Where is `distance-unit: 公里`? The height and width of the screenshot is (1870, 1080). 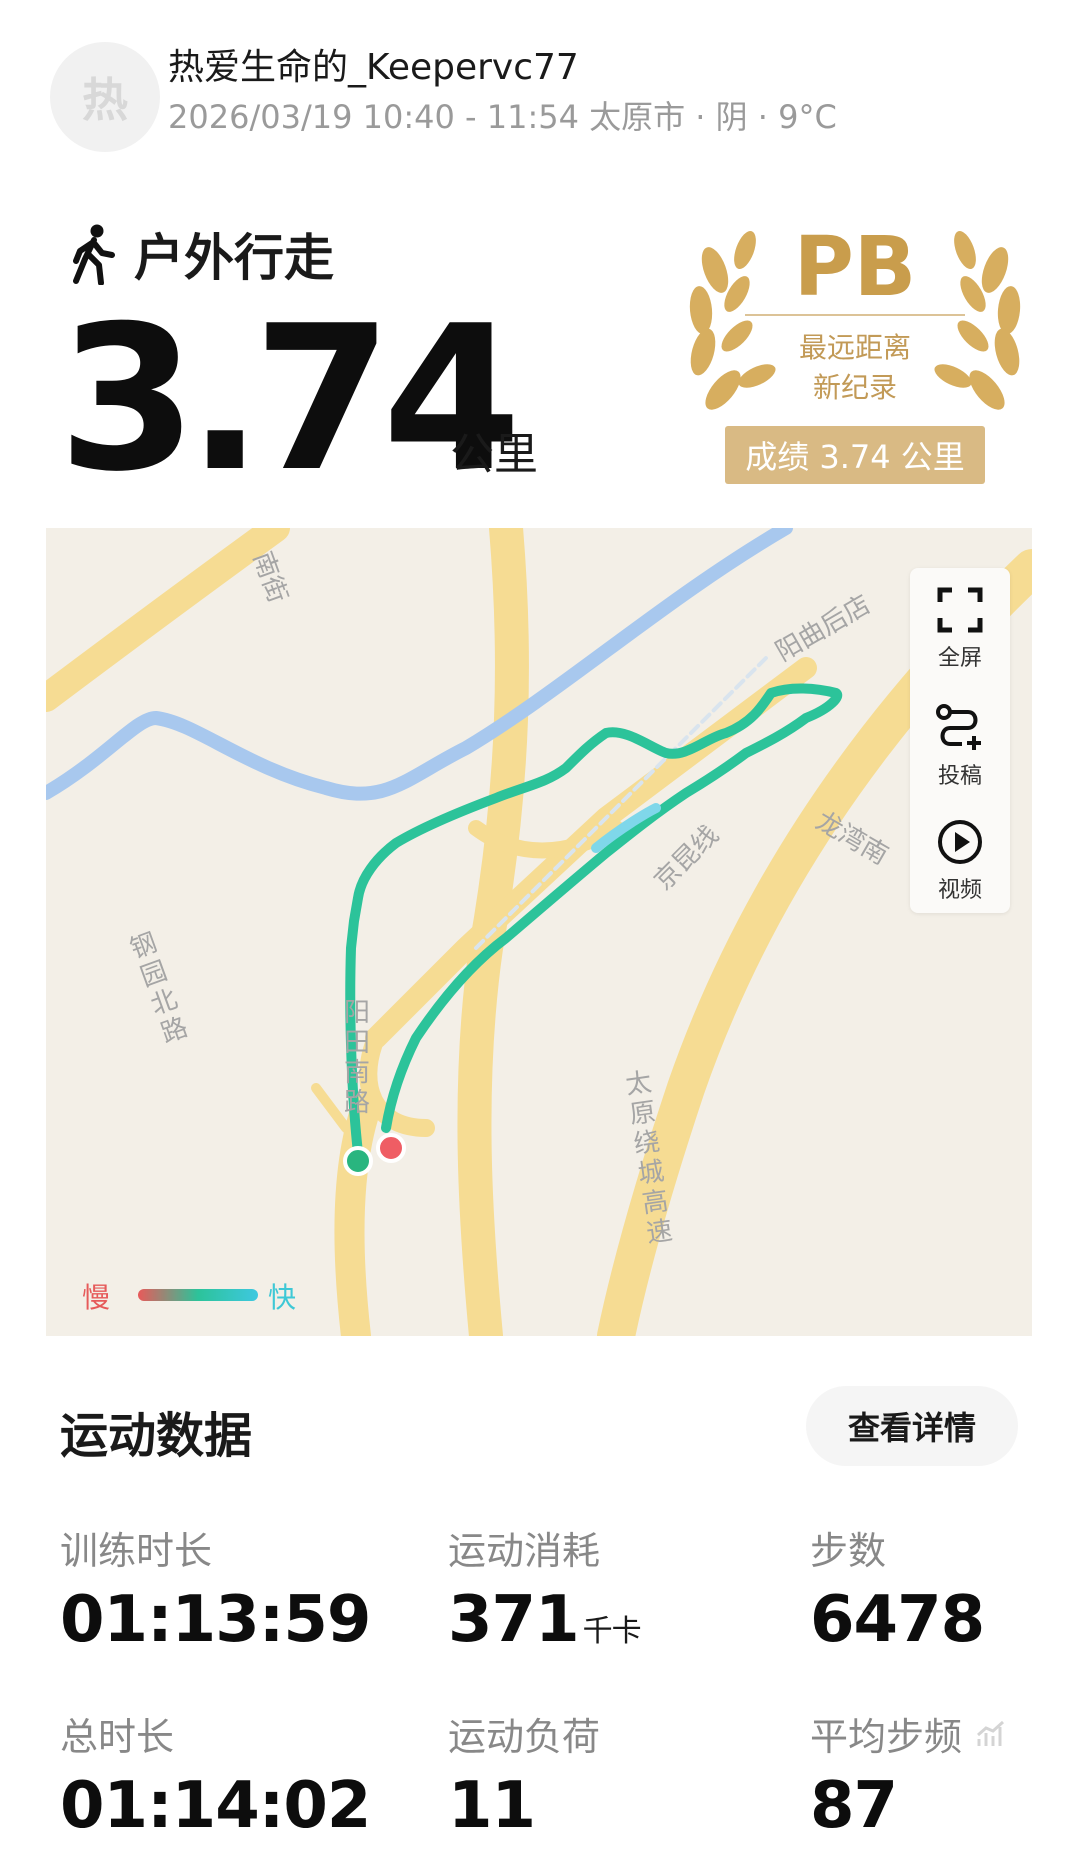 distance-unit: 公里 is located at coordinates (494, 454).